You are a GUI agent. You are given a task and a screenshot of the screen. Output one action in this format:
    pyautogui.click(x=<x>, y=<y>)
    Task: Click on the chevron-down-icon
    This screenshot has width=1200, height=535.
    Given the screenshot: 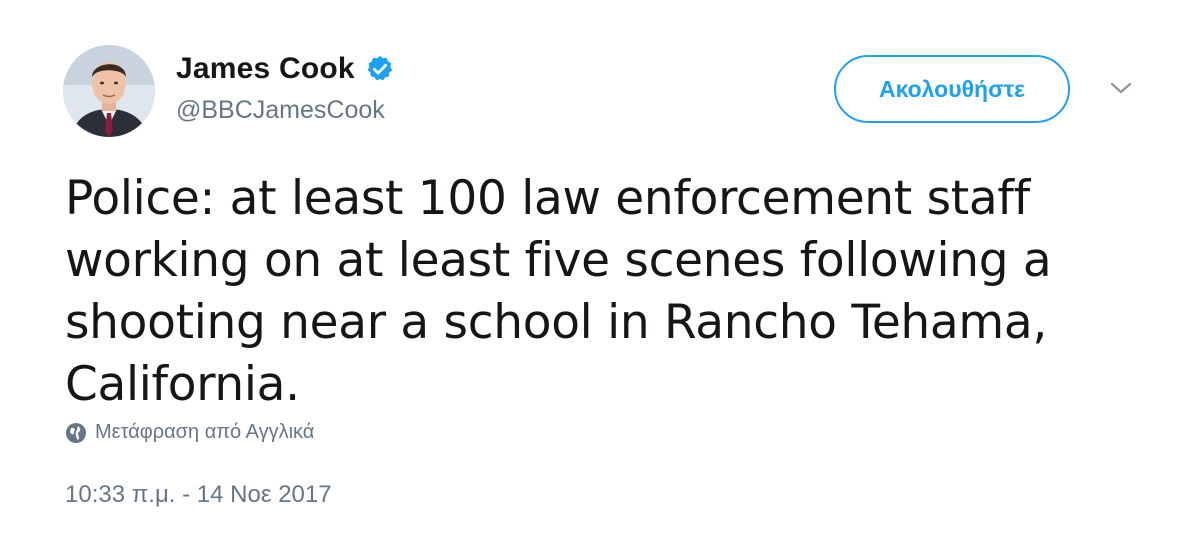 What is the action you would take?
    pyautogui.click(x=1121, y=88)
    